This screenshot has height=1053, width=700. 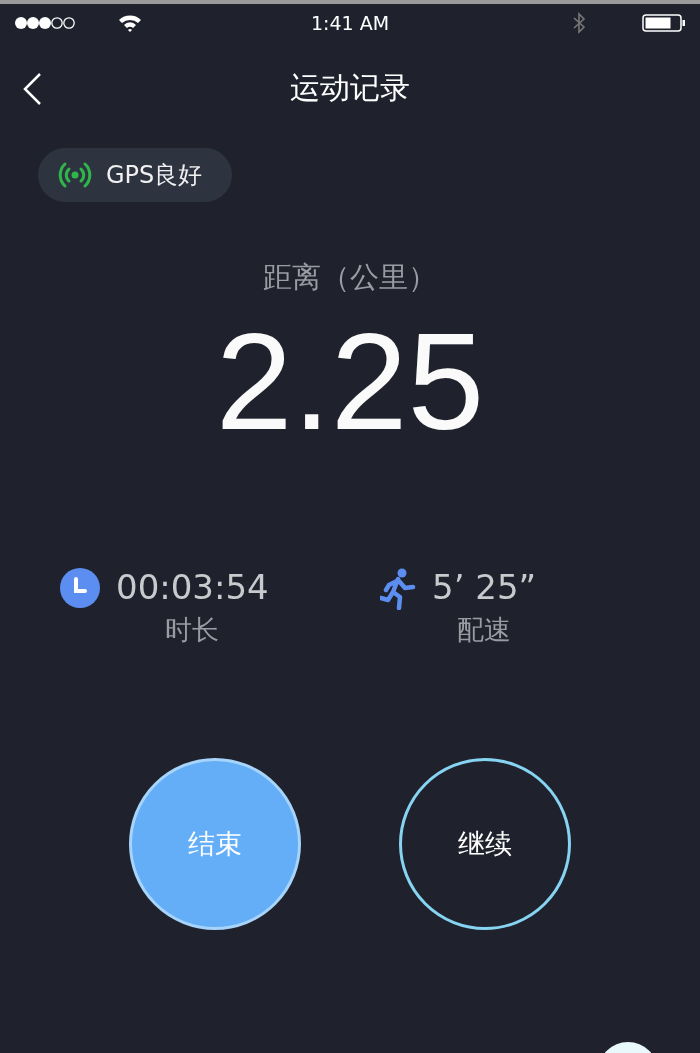 I want to click on gps-label: GPS良好, so click(x=154, y=175).